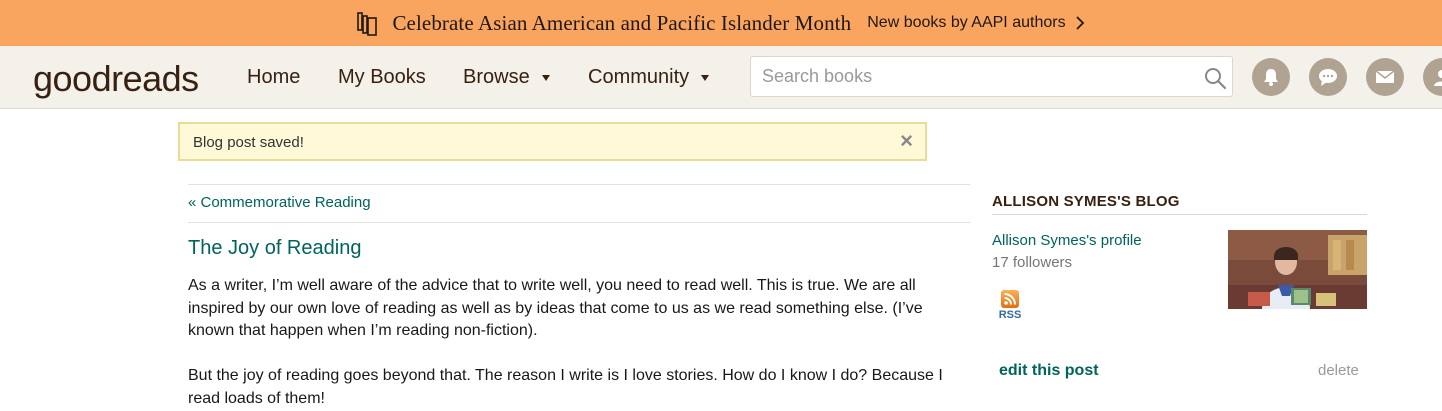 This screenshot has height=411, width=1442. What do you see at coordinates (1079, 23) in the screenshot?
I see `chevron-right-icon` at bounding box center [1079, 23].